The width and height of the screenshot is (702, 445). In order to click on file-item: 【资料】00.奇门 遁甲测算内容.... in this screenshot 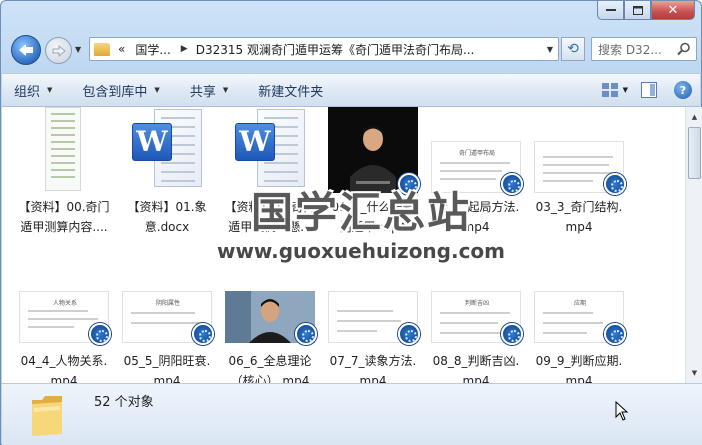, I will do `click(64, 177)`.